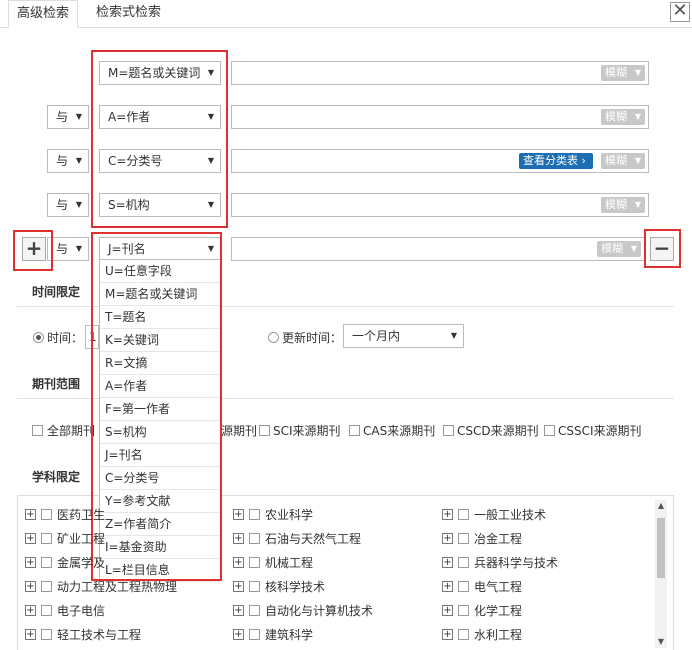 Image resolution: width=692 pixels, height=650 pixels. What do you see at coordinates (440, 73) in the screenshot?
I see `search-input-1: 模糊 ▼` at bounding box center [440, 73].